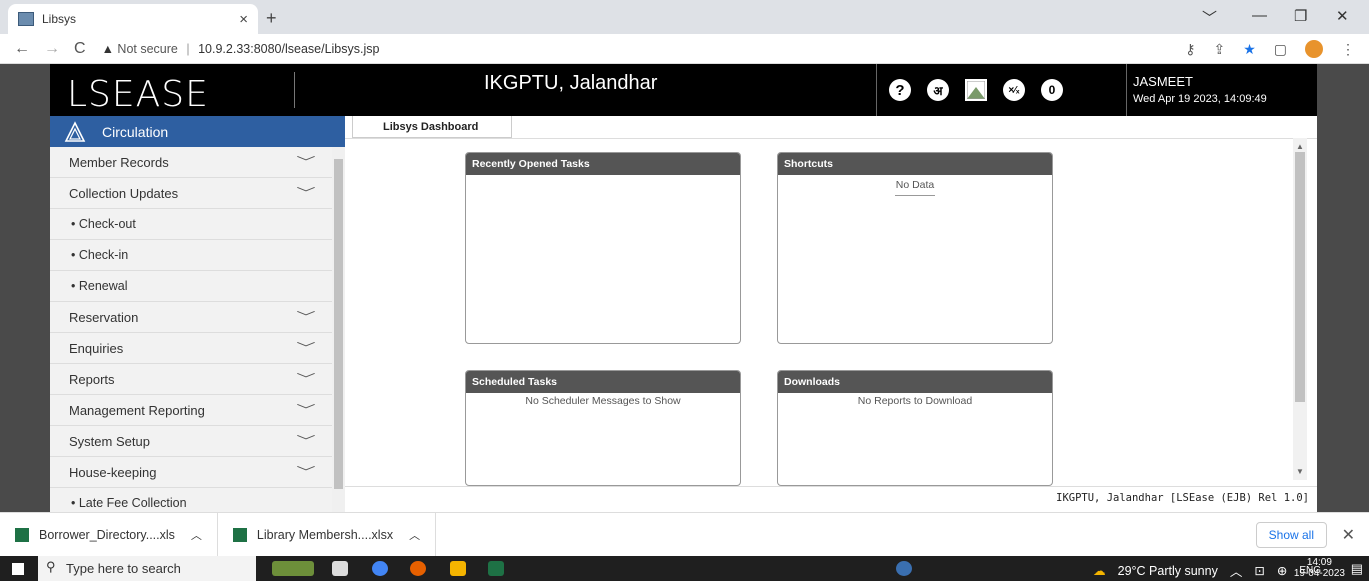 This screenshot has height=581, width=1369. What do you see at coordinates (338, 324) in the screenshot?
I see `sidebar-scroll-thumb` at bounding box center [338, 324].